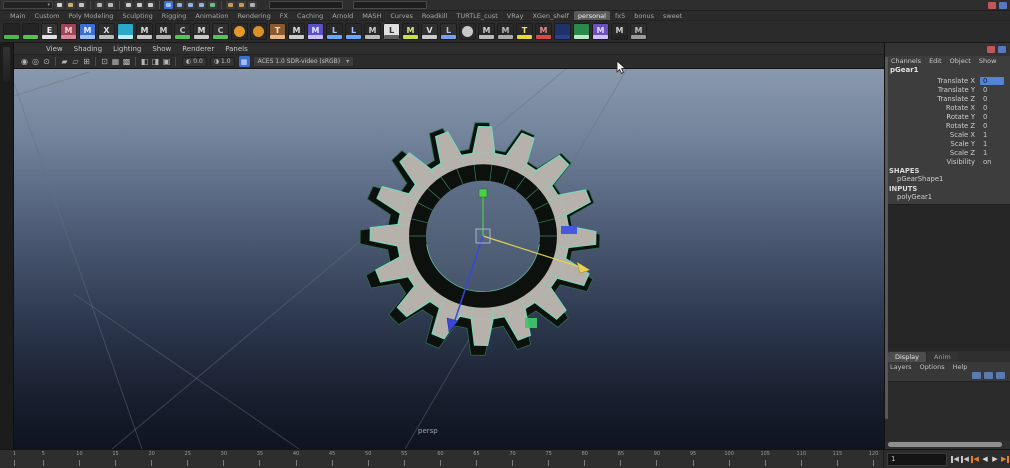 The image size is (1010, 468). What do you see at coordinates (166, 61) in the screenshot?
I see `viewport-toolbar-icon-15: ▣` at bounding box center [166, 61].